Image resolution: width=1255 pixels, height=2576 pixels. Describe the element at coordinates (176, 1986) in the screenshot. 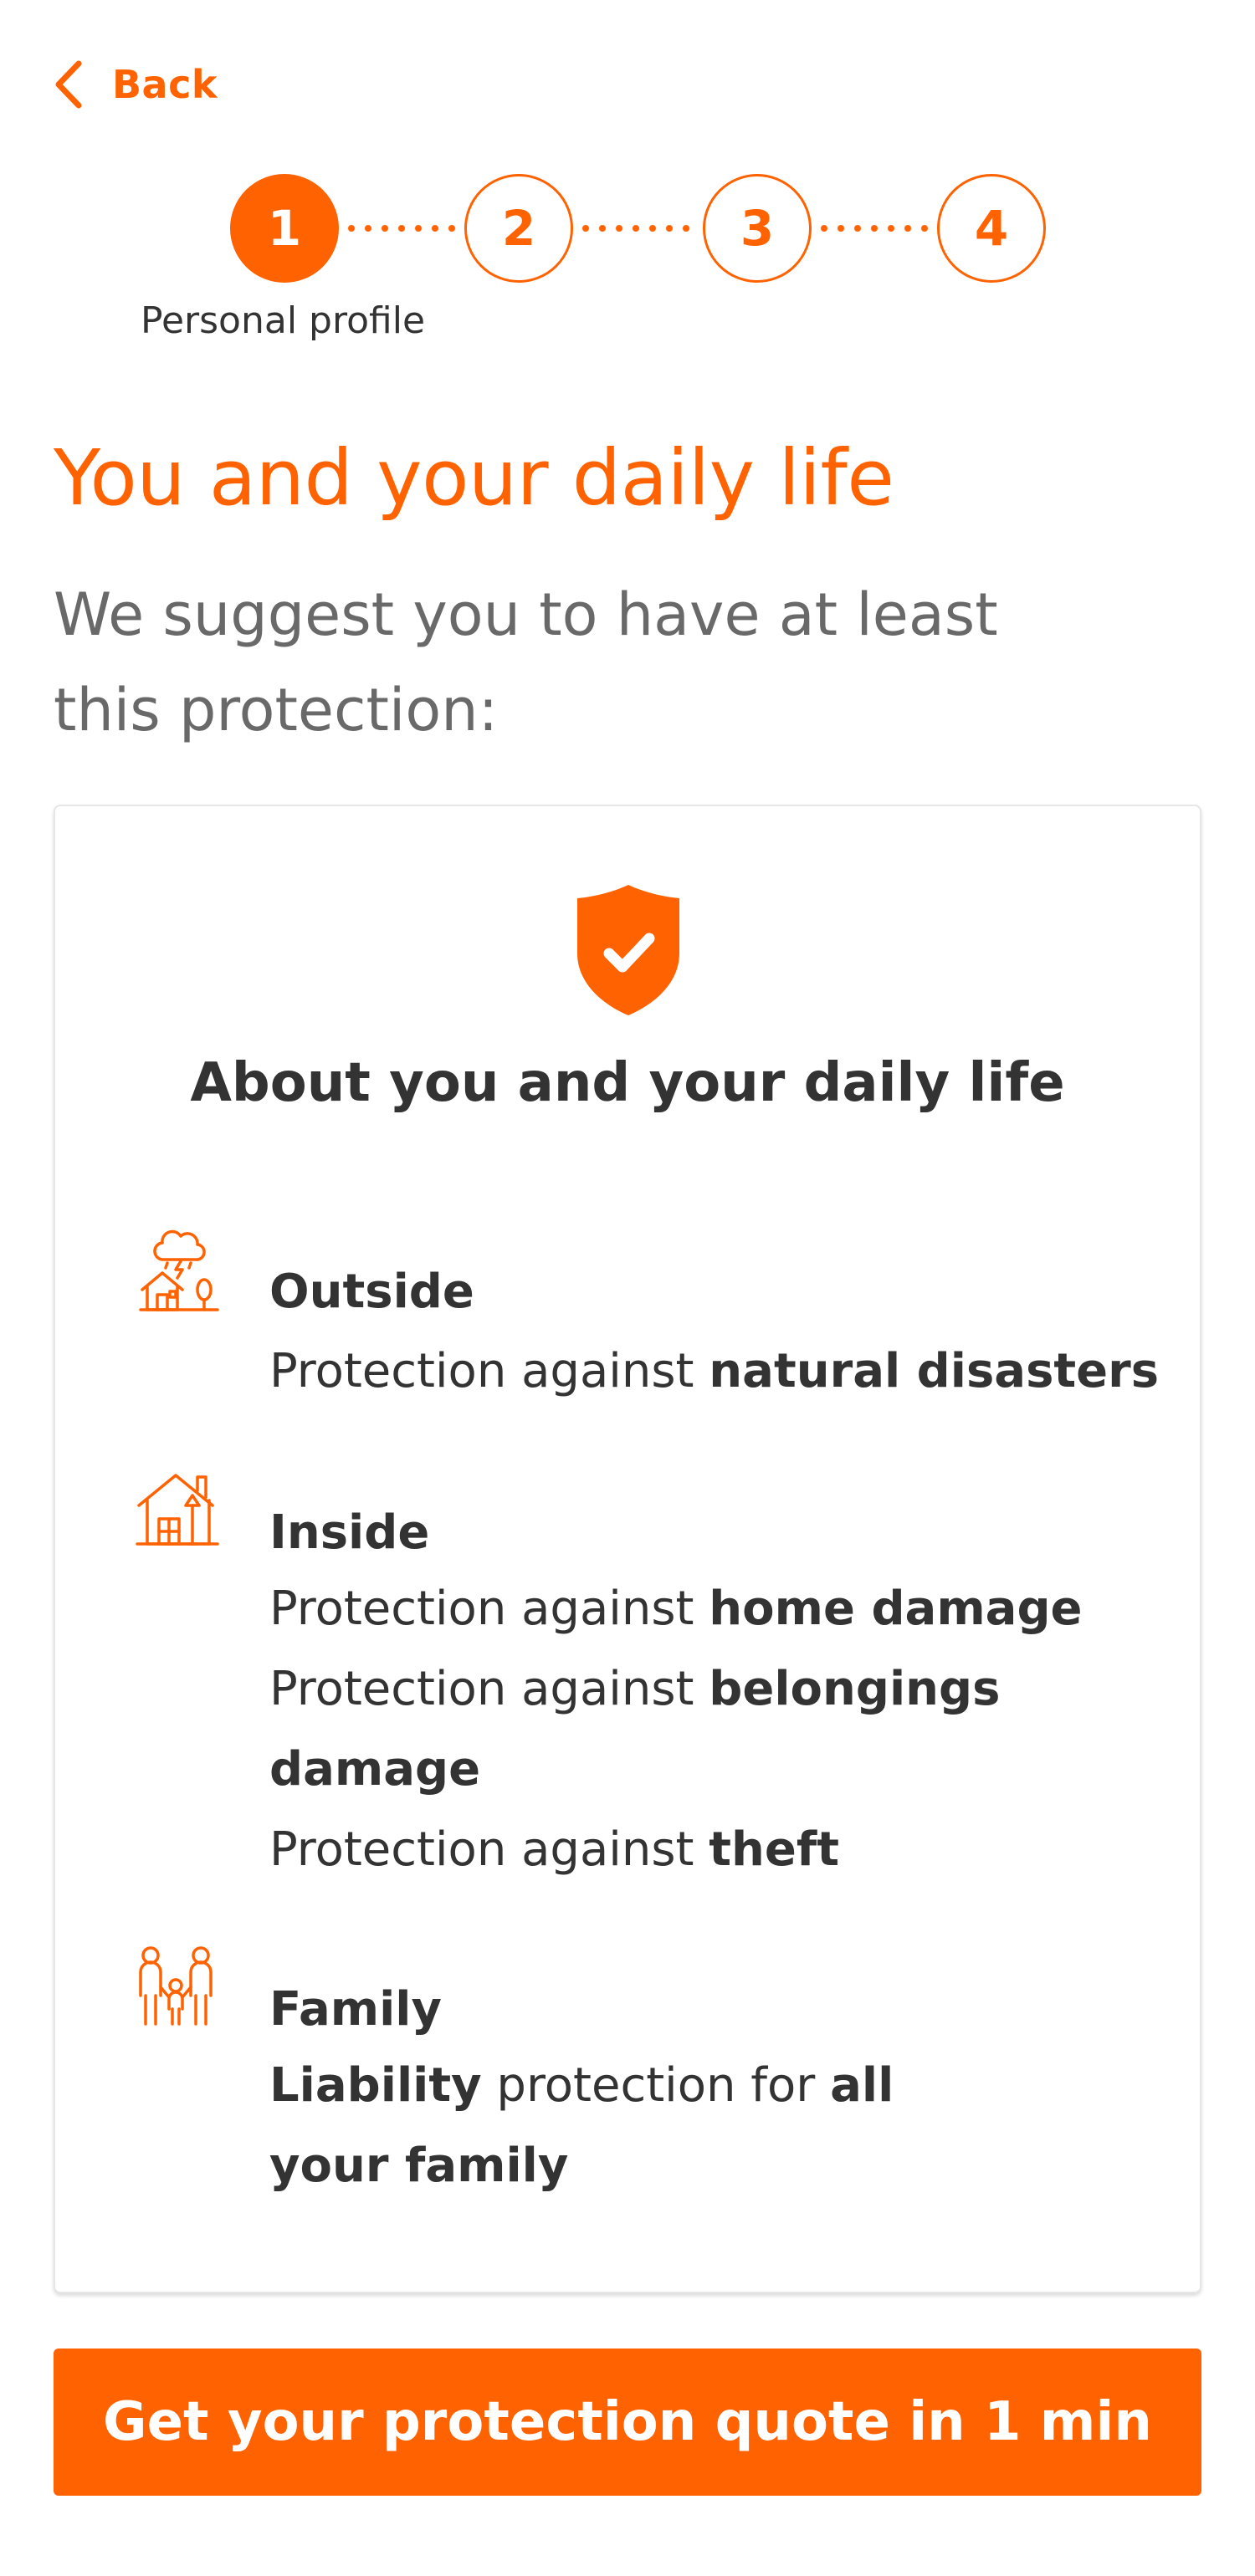

I see `family-icon` at that location.